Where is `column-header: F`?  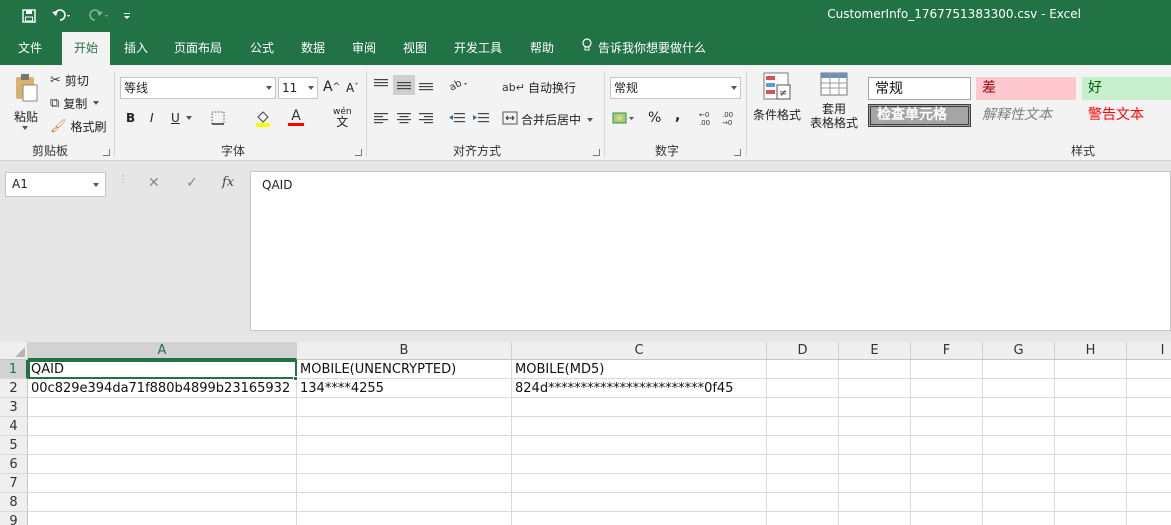 column-header: F is located at coordinates (947, 351).